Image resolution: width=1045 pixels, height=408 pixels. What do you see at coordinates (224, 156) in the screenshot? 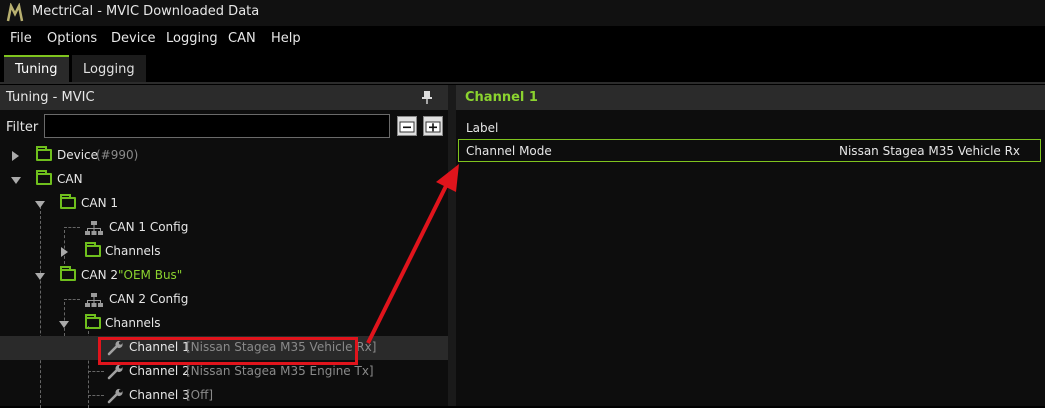
I see `tree-item-device: Device (#990)` at bounding box center [224, 156].